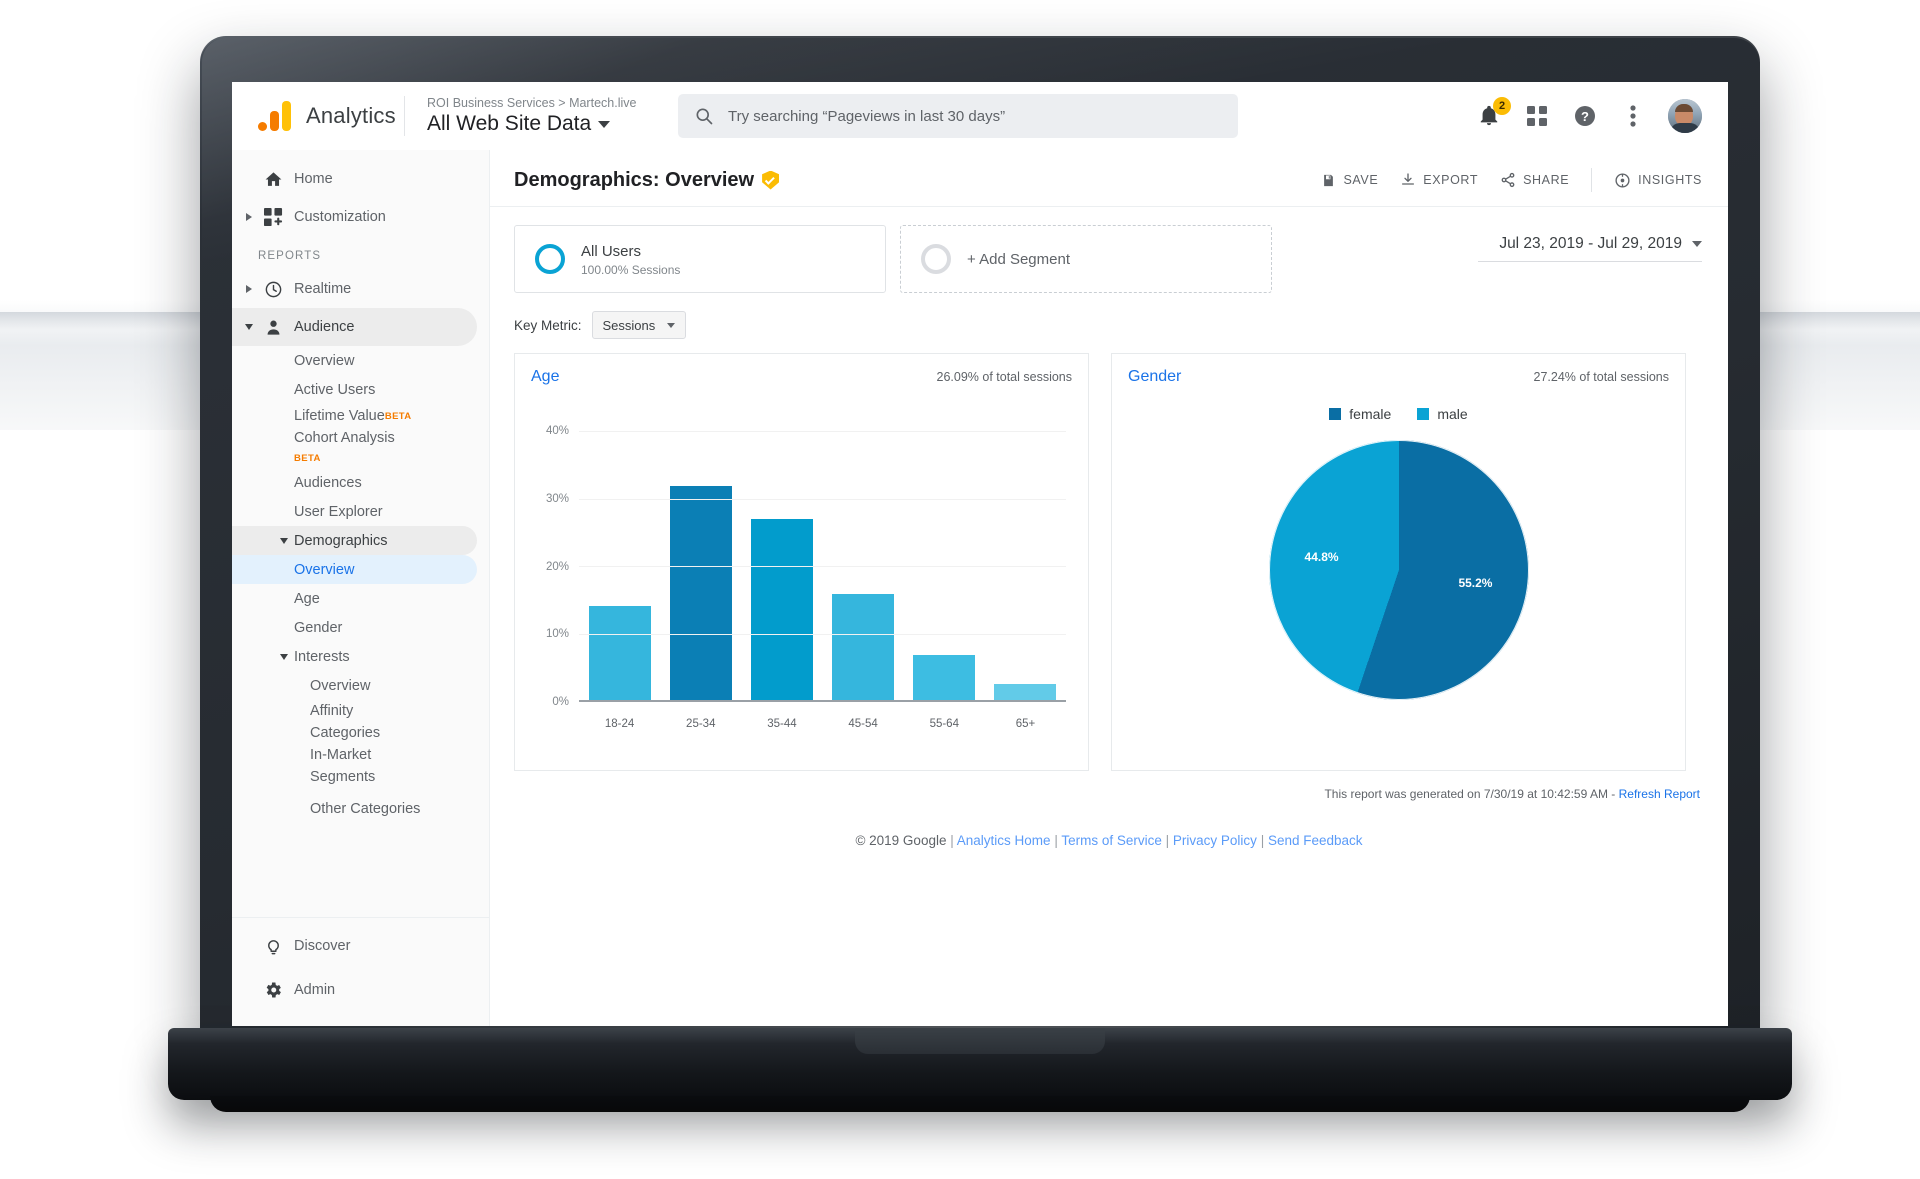  What do you see at coordinates (1685, 116) in the screenshot?
I see `user-avatar` at bounding box center [1685, 116].